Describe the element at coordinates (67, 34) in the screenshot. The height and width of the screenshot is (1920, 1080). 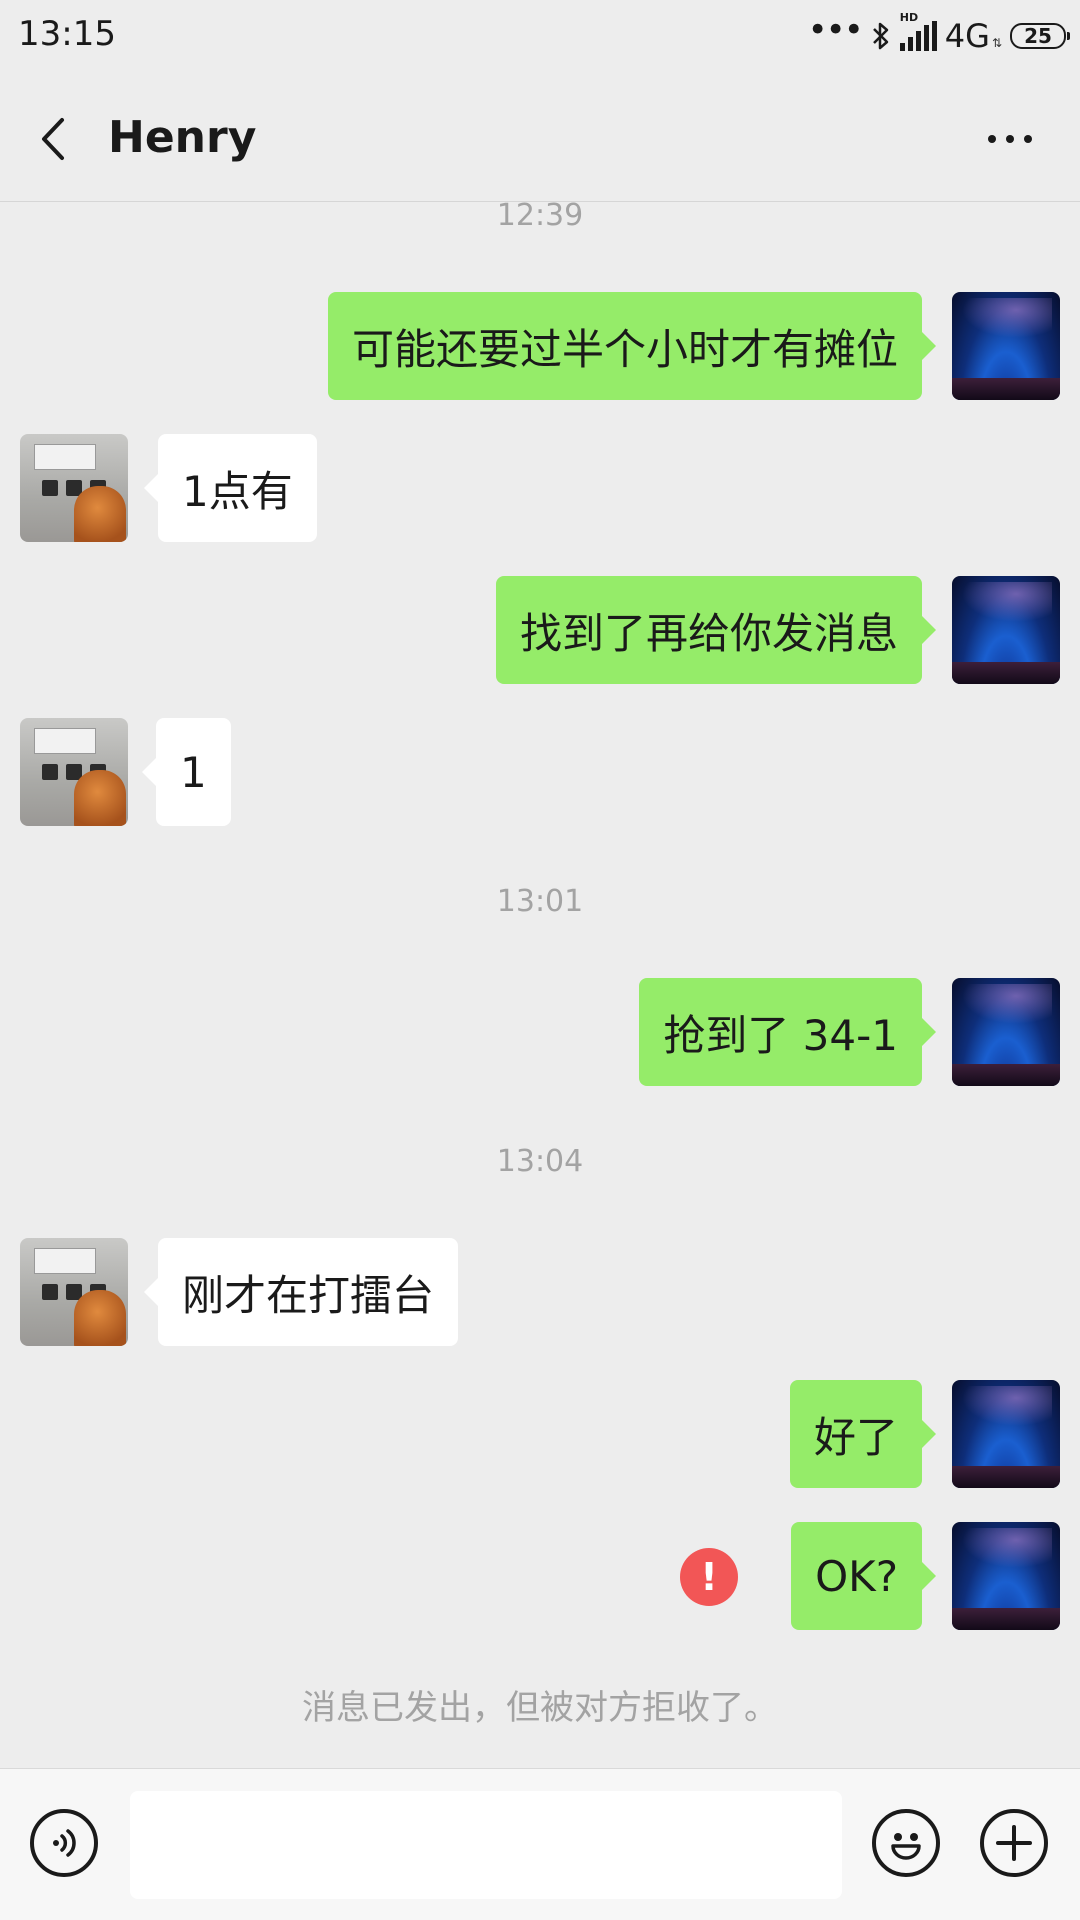
I see `status-time: 13:15` at that location.